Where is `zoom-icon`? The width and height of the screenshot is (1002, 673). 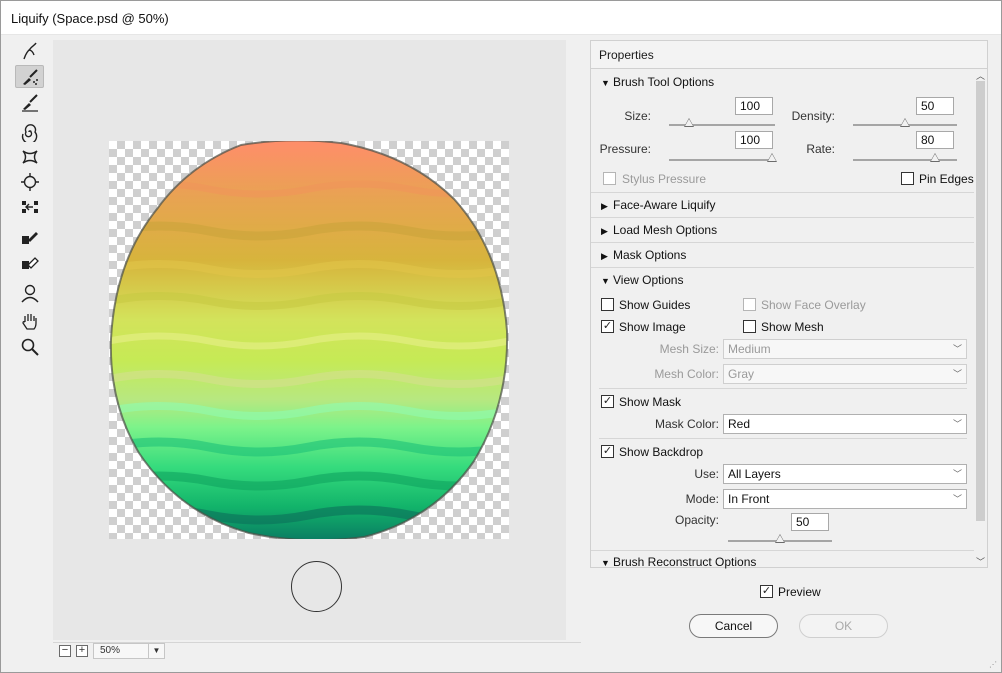
zoom-icon is located at coordinates (30, 347).